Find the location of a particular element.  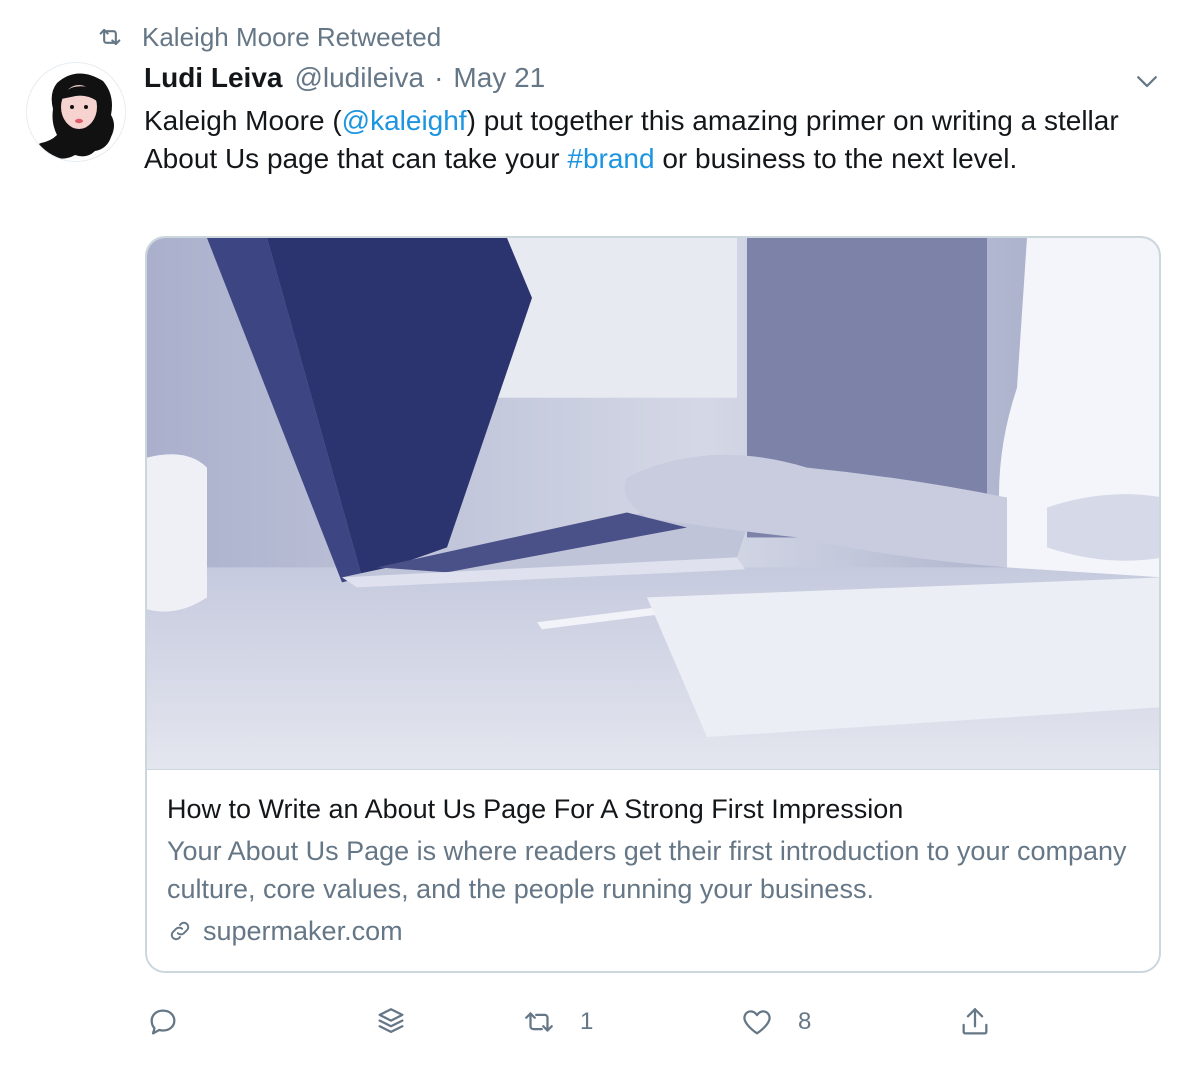

reply-button is located at coordinates (163, 1022).